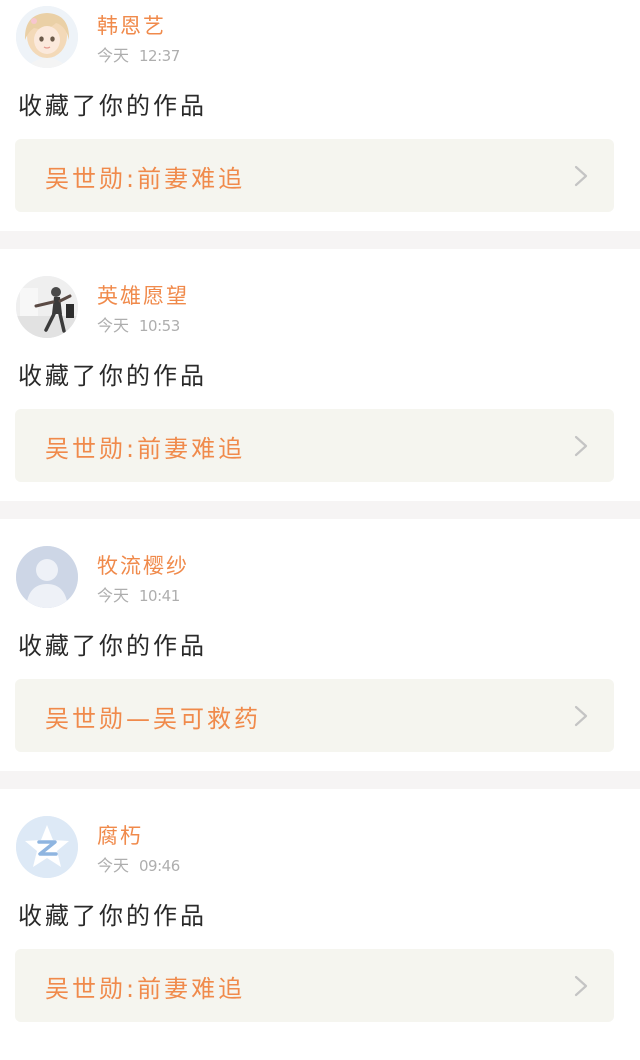 This screenshot has height=1060, width=640. Describe the element at coordinates (159, 326) in the screenshot. I see `timestamp-time: 10:53` at that location.